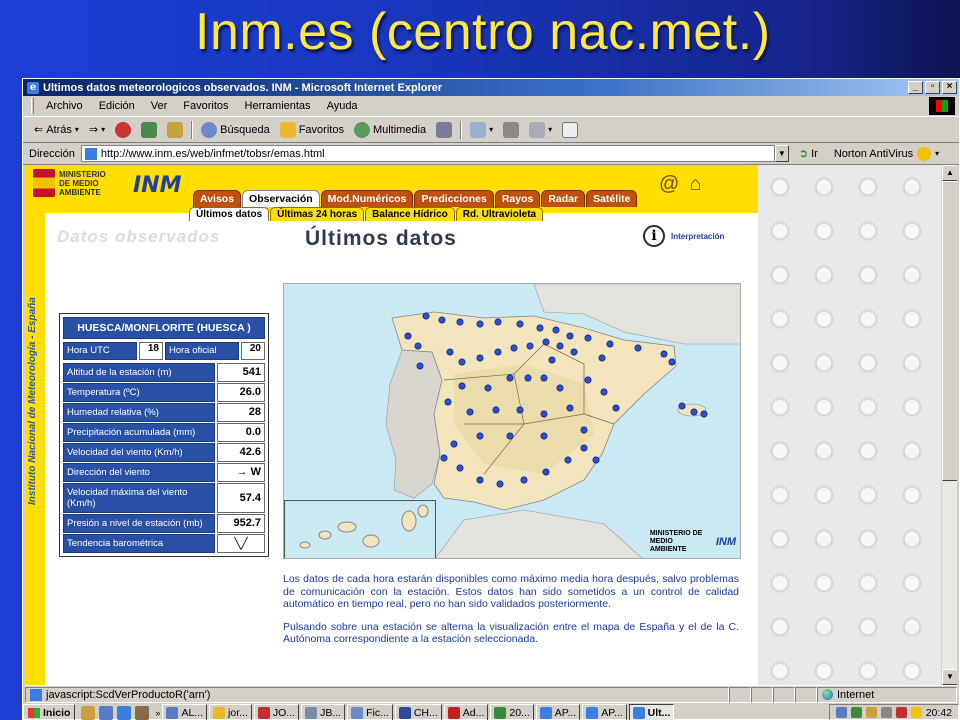  What do you see at coordinates (312, 129) in the screenshot?
I see `favorites-button: Favoritos` at bounding box center [312, 129].